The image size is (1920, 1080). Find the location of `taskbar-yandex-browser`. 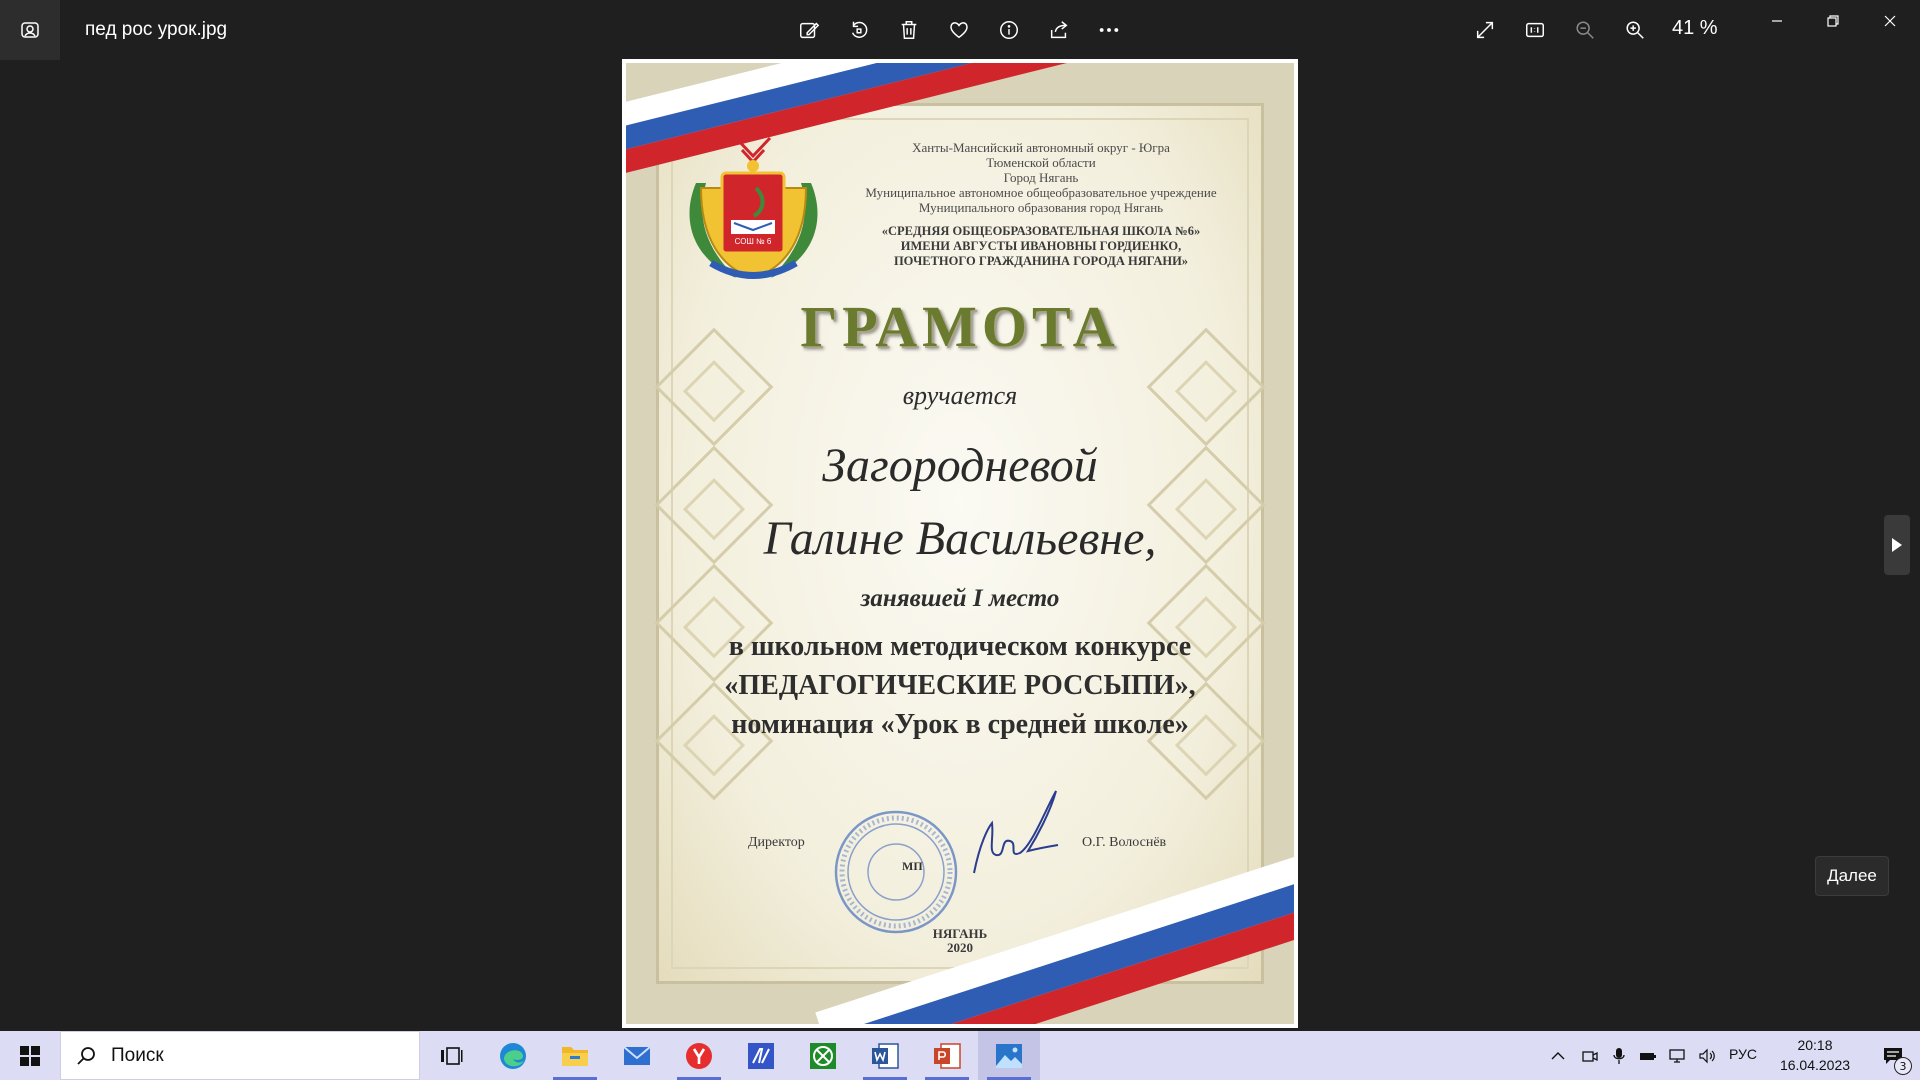

taskbar-yandex-browser is located at coordinates (699, 1055).